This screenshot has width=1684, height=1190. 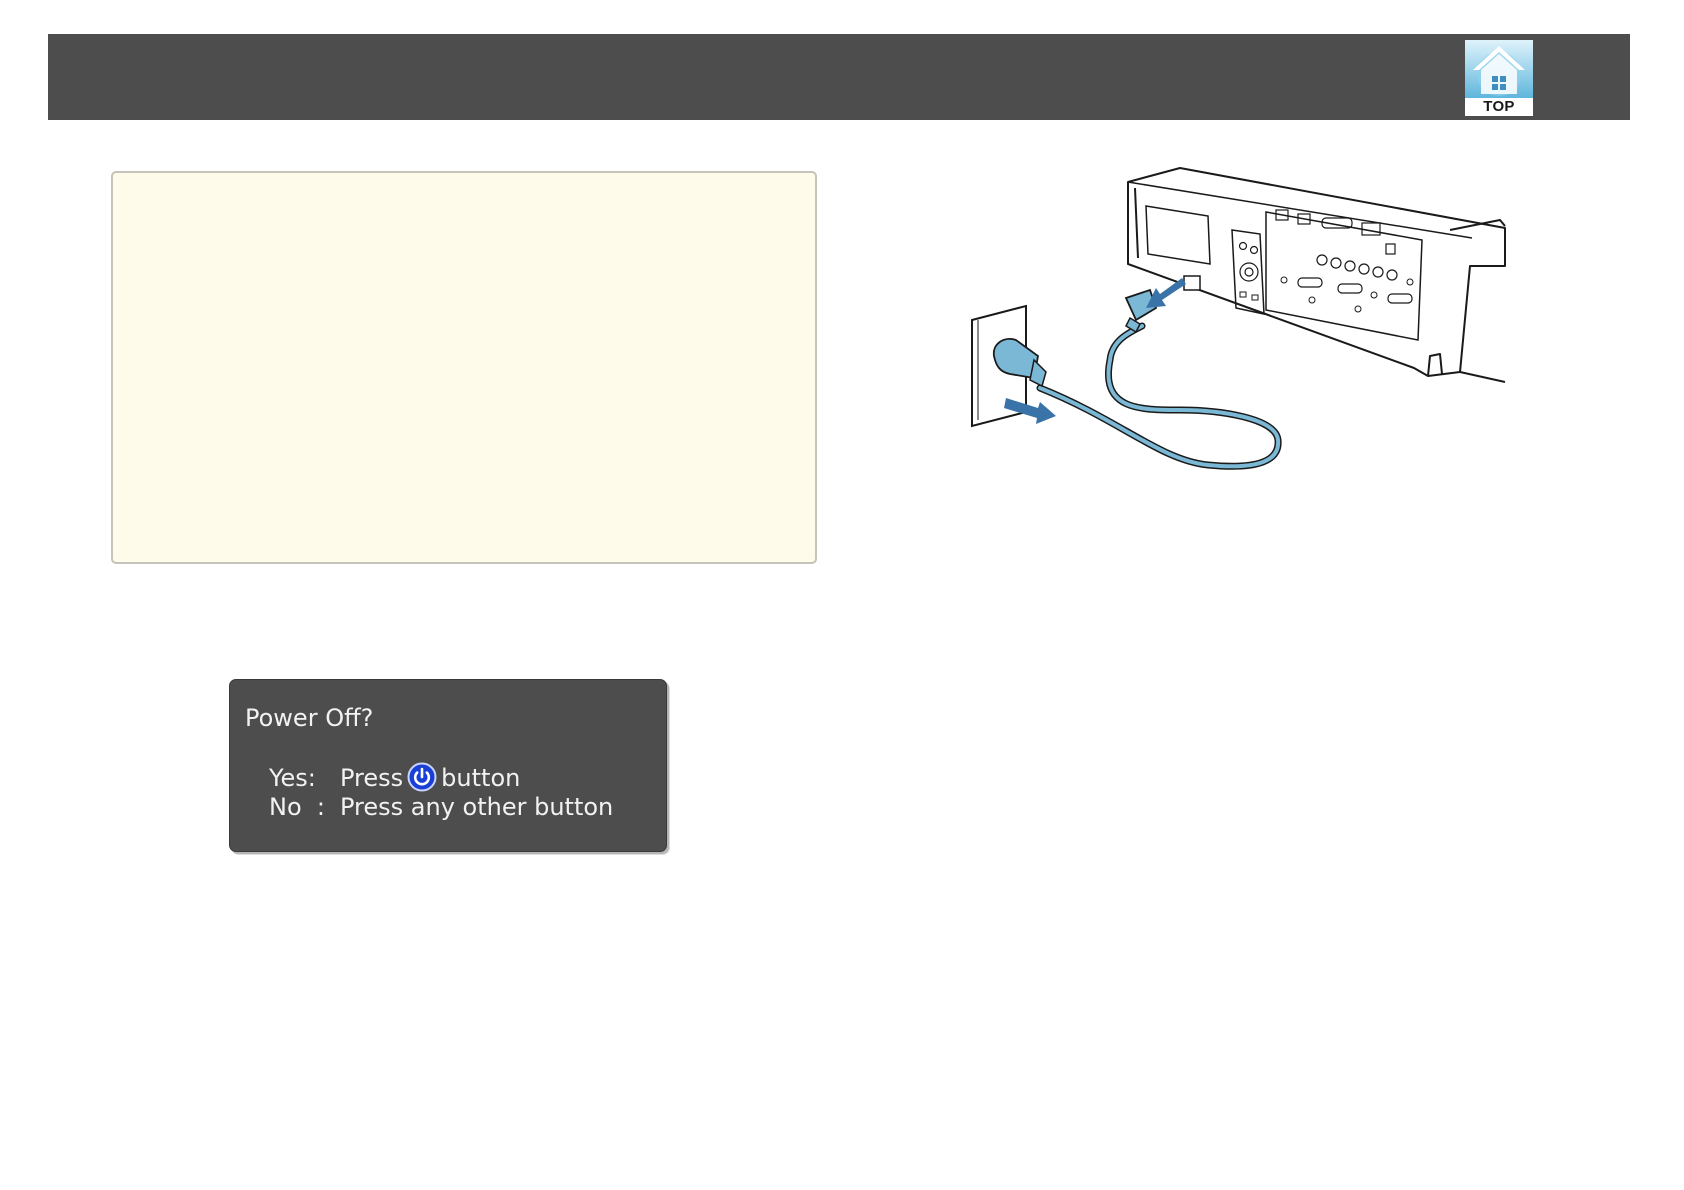 I want to click on dialog-no-row: No : Press any other button, so click(x=441, y=807).